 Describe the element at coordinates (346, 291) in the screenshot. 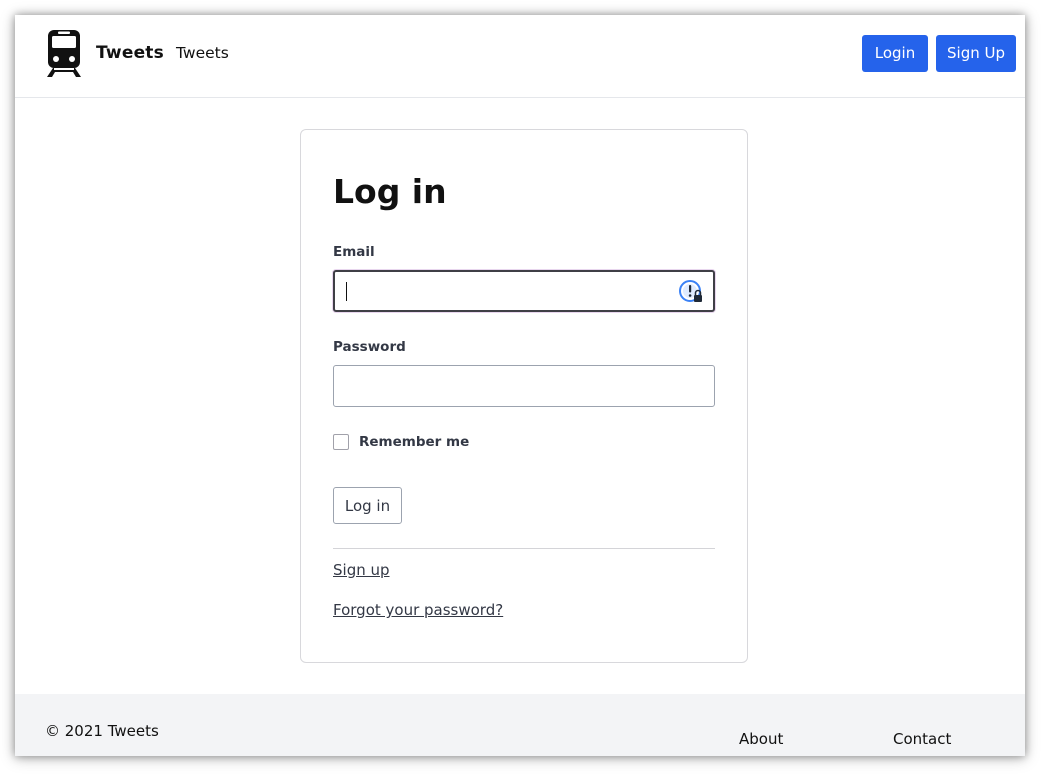

I see `text-caret` at that location.